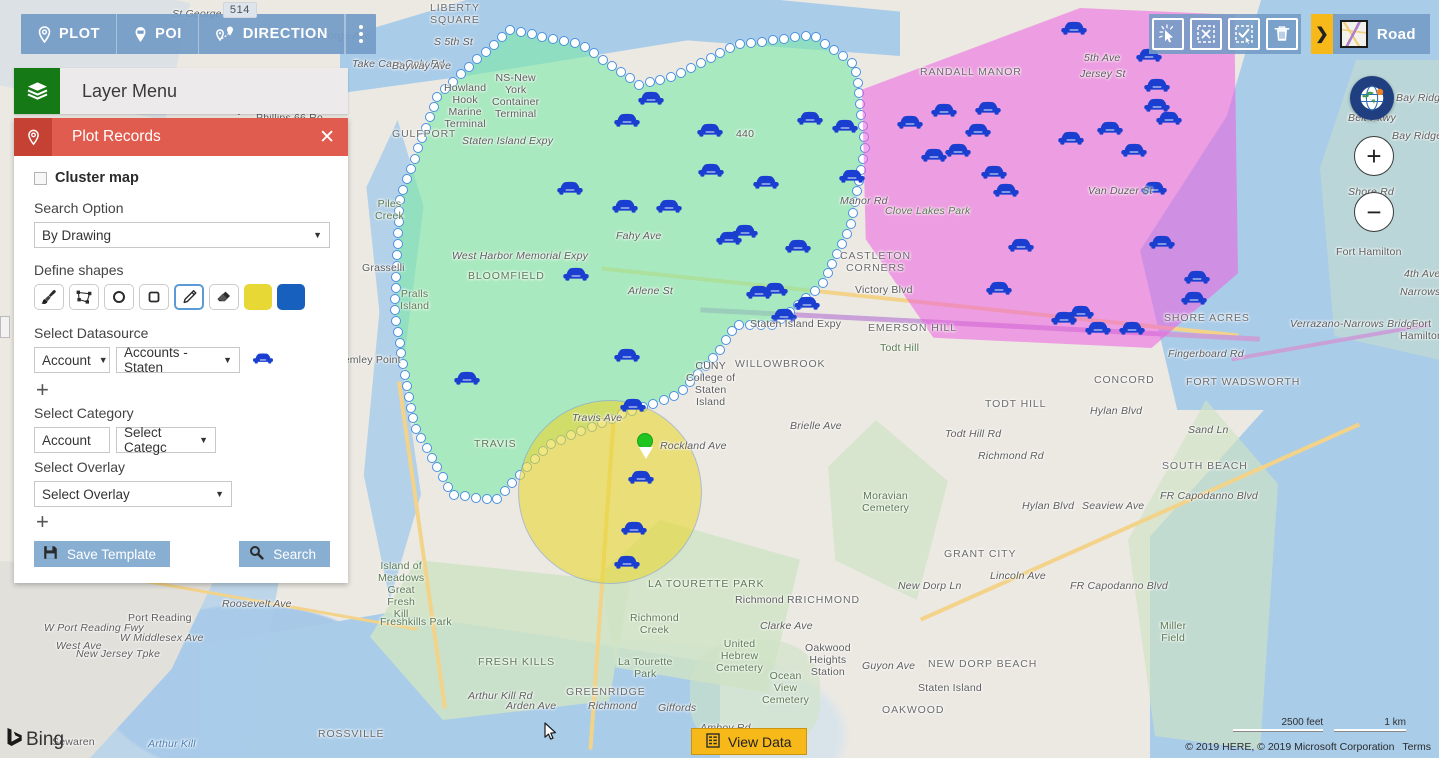  What do you see at coordinates (119, 297) in the screenshot?
I see `circle-icon` at bounding box center [119, 297].